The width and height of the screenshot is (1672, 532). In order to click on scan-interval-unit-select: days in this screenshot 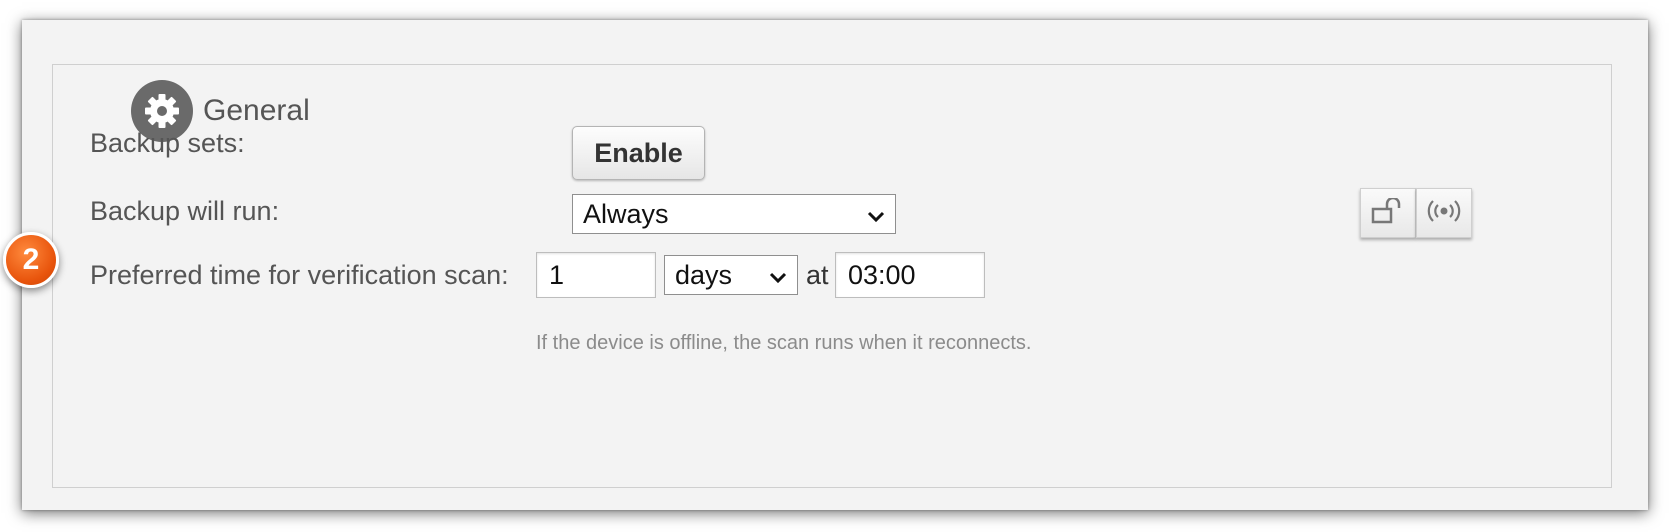, I will do `click(731, 275)`.